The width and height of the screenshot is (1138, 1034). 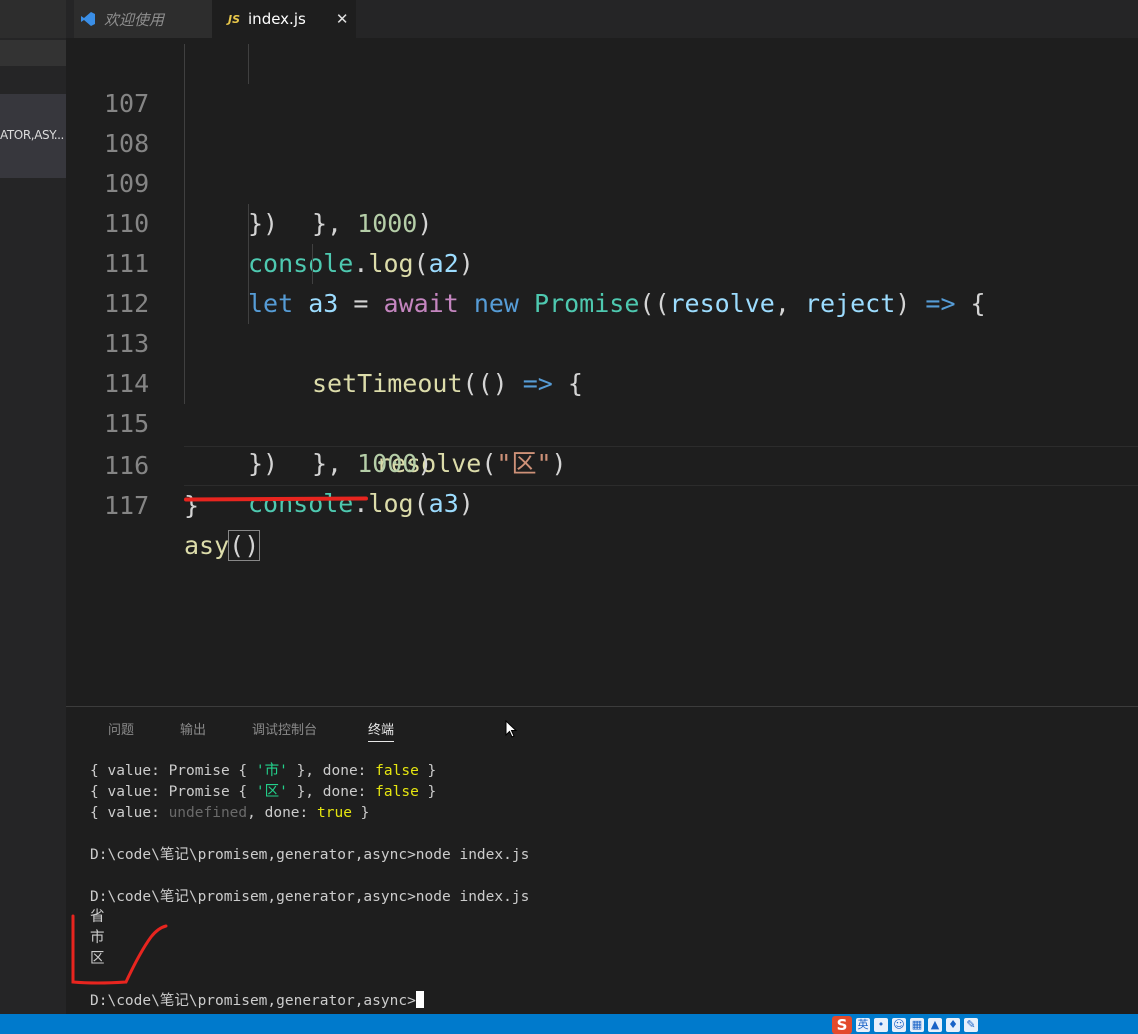 I want to click on code-token: (, so click(x=421, y=503).